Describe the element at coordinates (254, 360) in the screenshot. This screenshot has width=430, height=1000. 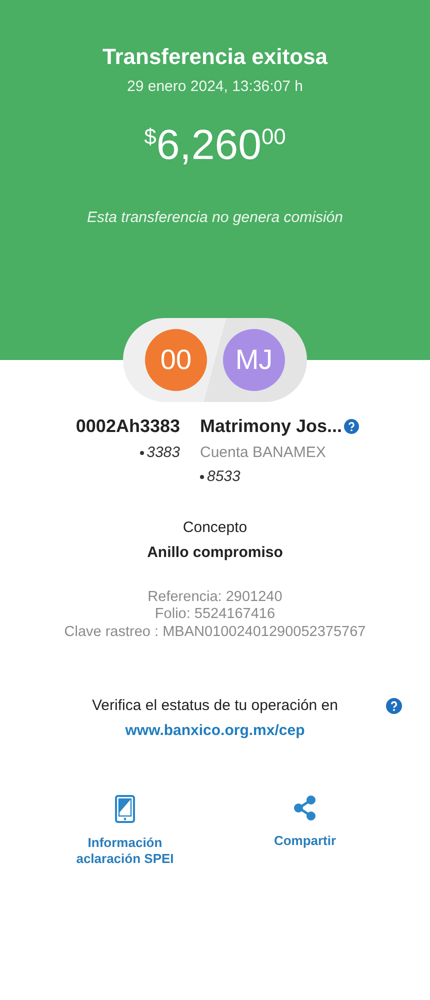
I see `avatar: MJ` at that location.